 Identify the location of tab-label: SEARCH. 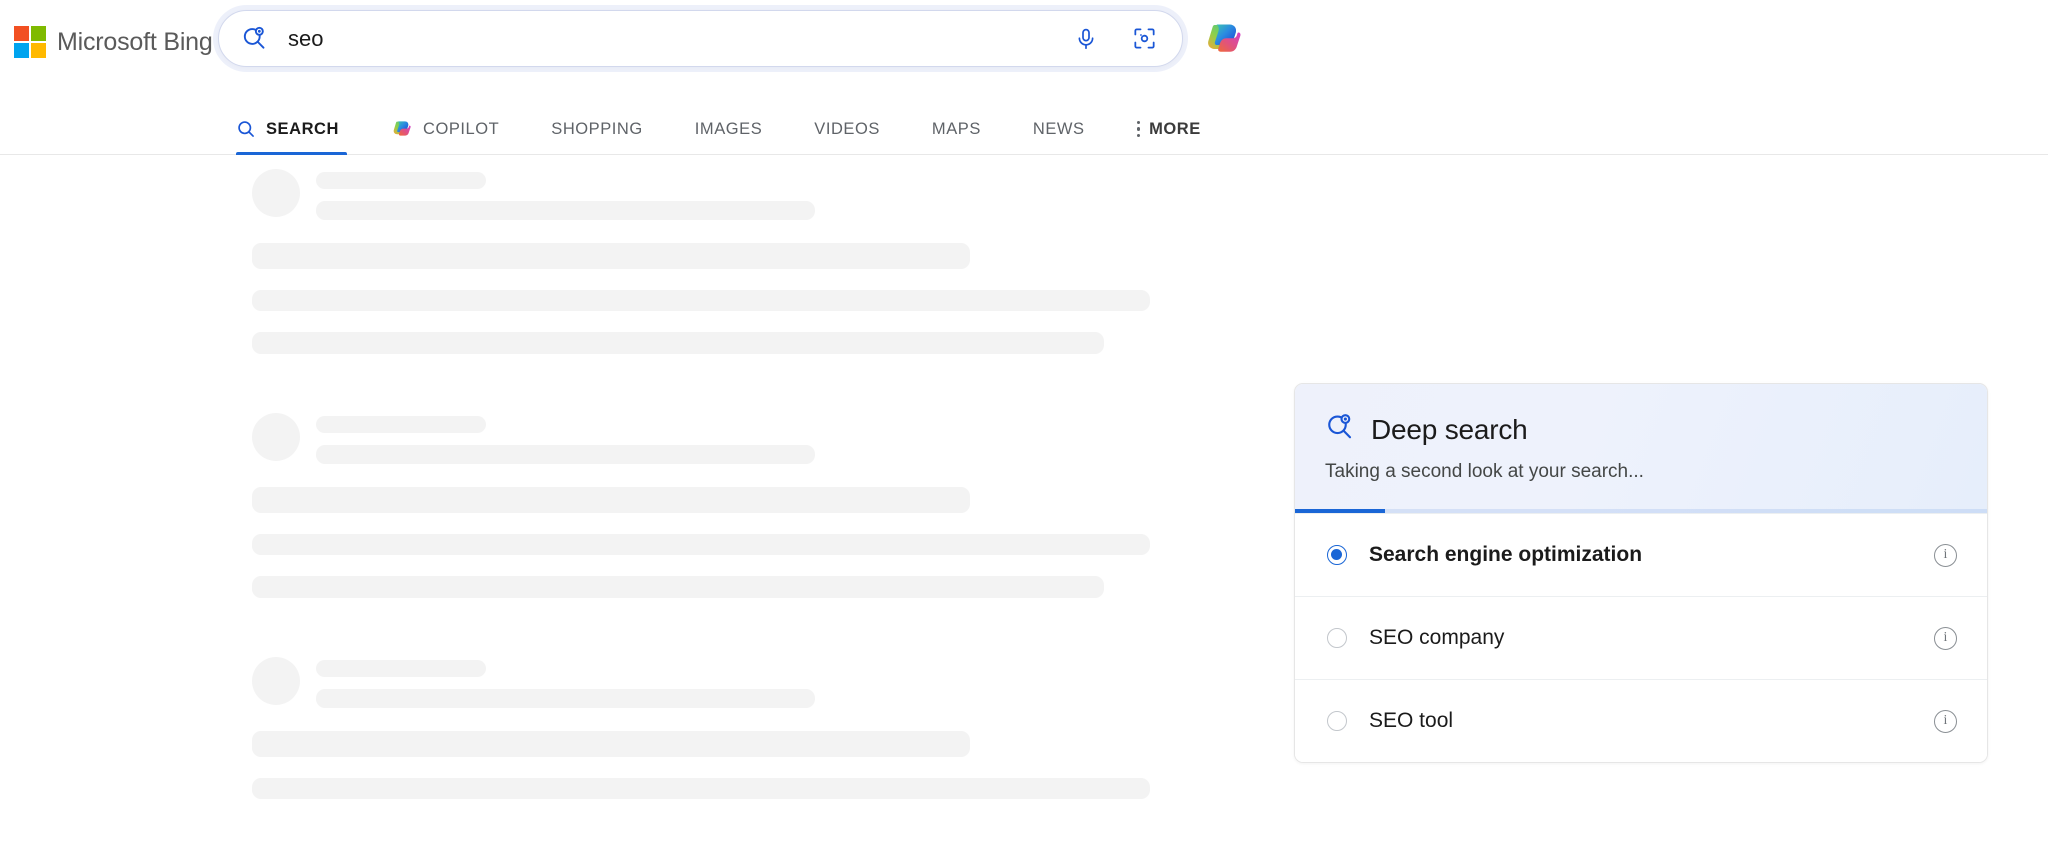
(302, 128).